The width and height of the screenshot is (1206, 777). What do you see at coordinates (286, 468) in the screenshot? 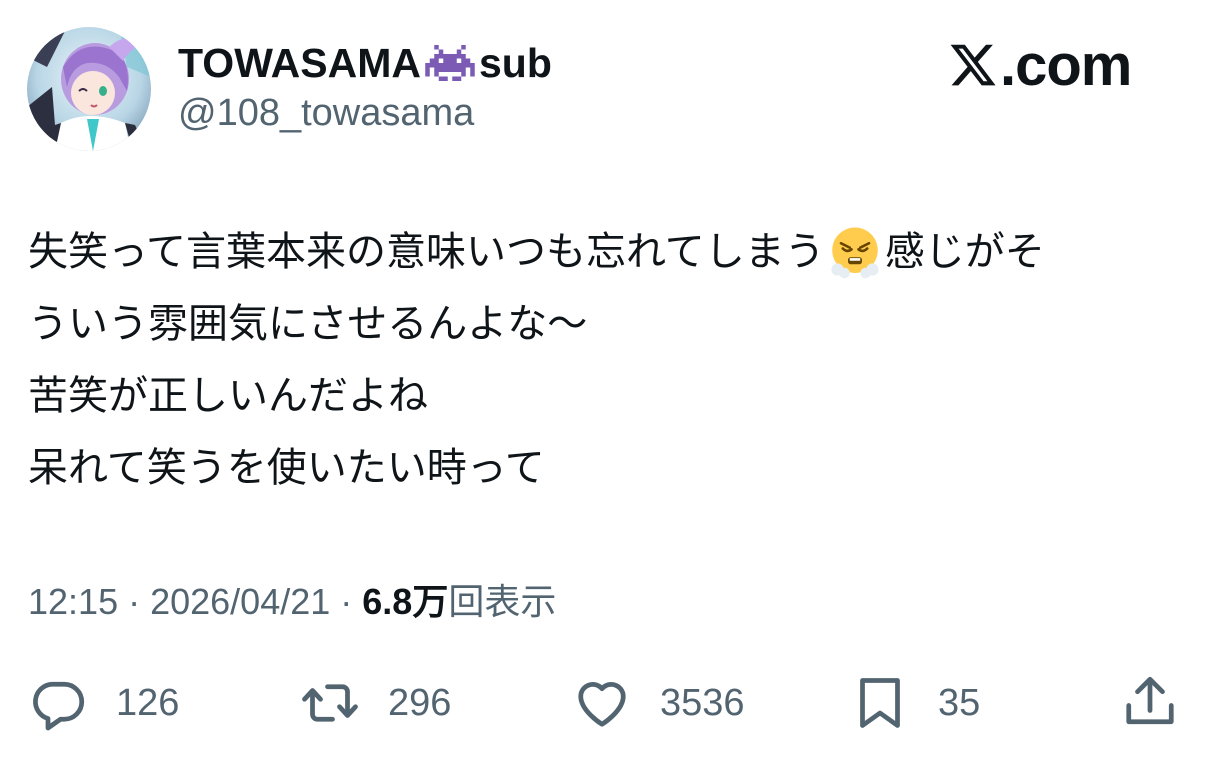
I see `tweet-line-4: 呆れて笑うを使いたい時って` at bounding box center [286, 468].